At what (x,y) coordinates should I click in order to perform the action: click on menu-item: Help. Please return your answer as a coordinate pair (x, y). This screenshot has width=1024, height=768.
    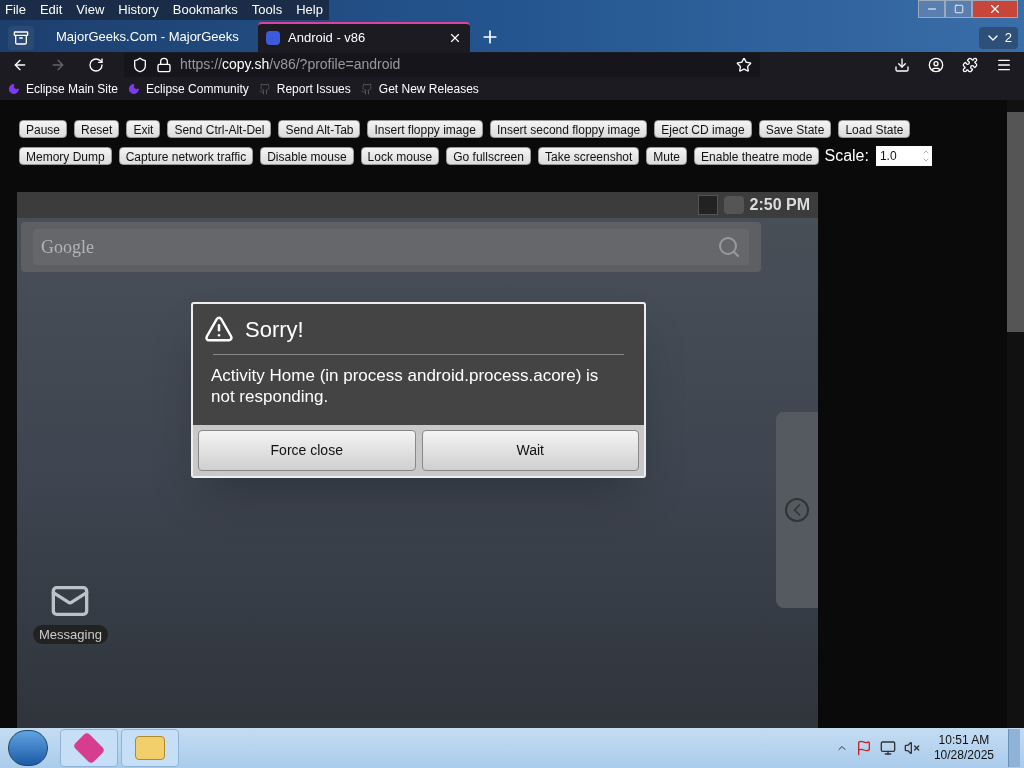
    Looking at the image, I should click on (309, 10).